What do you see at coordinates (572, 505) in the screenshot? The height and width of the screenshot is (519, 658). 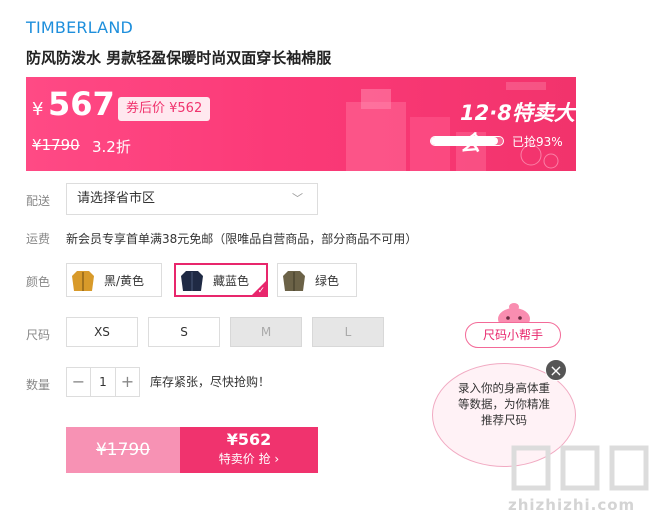 I see `watermark-text: zhizhizhi.com` at bounding box center [572, 505].